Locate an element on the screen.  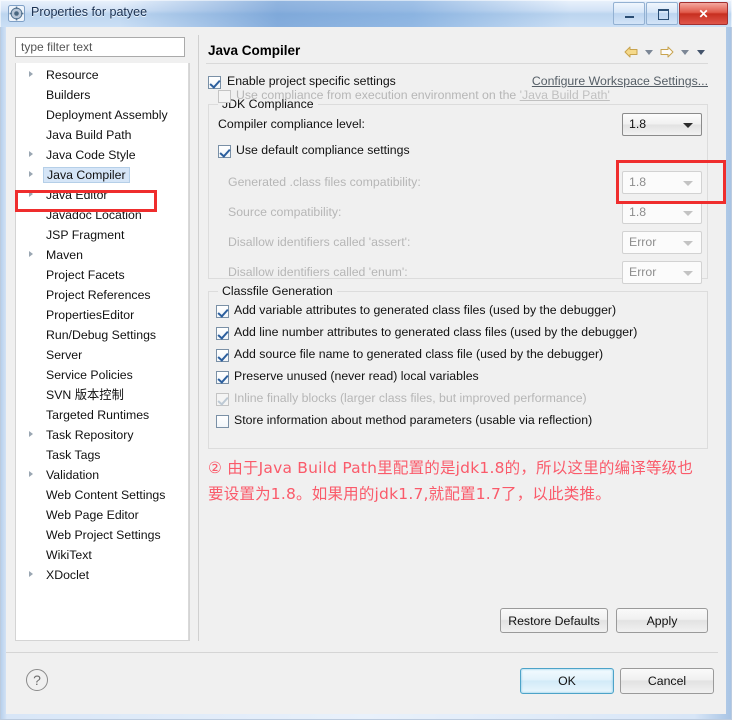
sidebar-item-run-debug-settings: Run/Debug Settings is located at coordinates (102, 335).